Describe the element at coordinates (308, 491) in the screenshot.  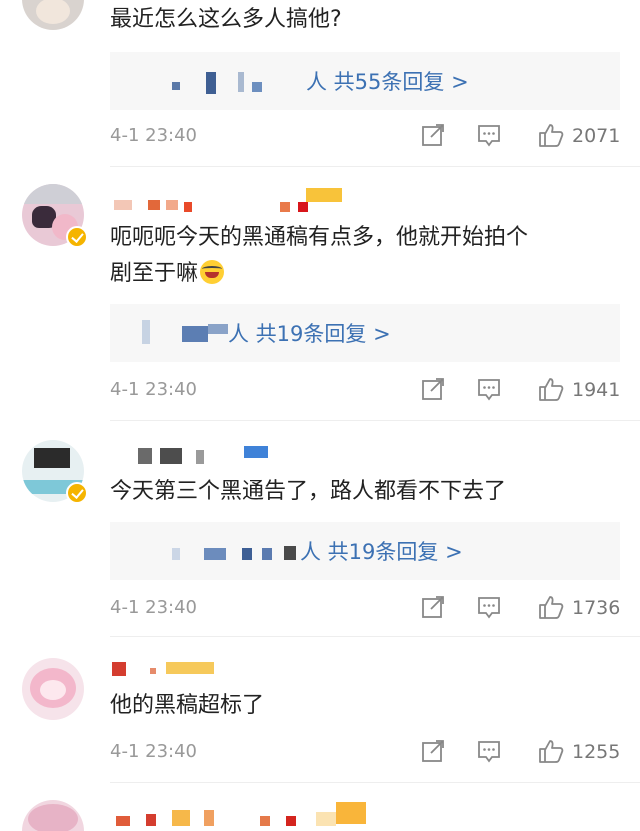
I see `comment-text: 今天第三个黑通告了，路人都看不下去了` at that location.